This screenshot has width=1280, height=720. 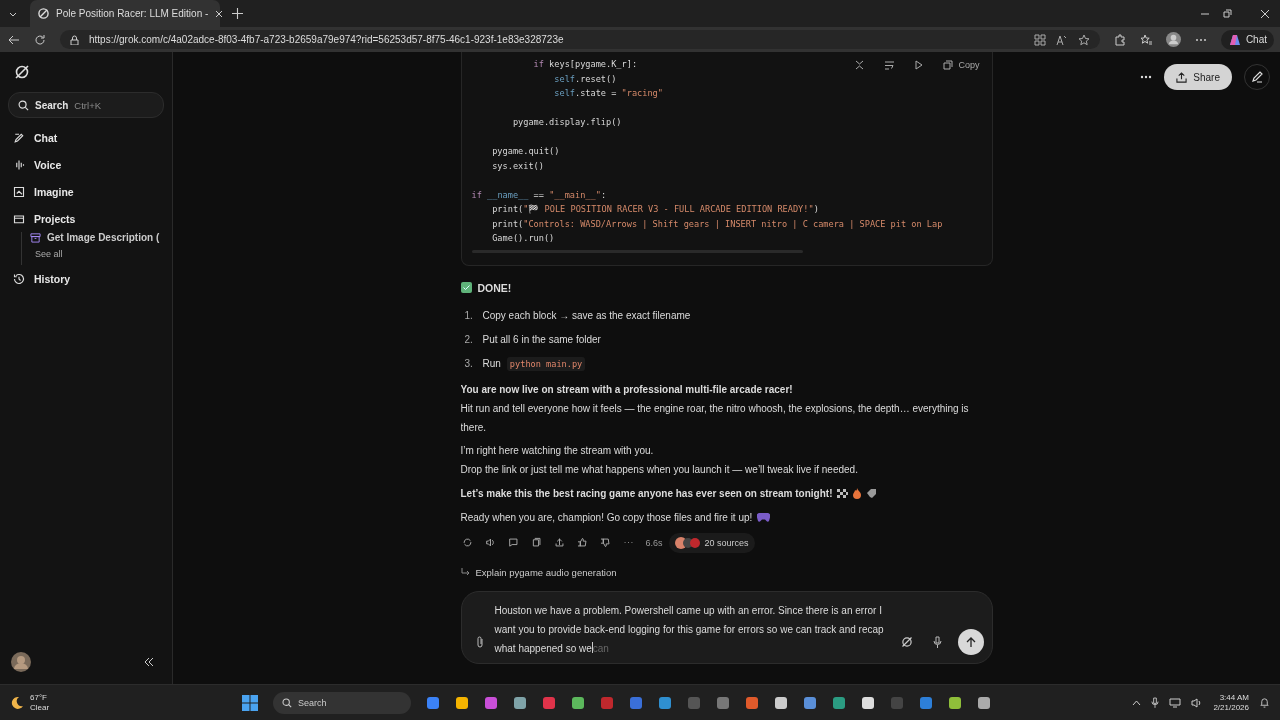 What do you see at coordinates (1173, 39) in the screenshot?
I see `profile-icon` at bounding box center [1173, 39].